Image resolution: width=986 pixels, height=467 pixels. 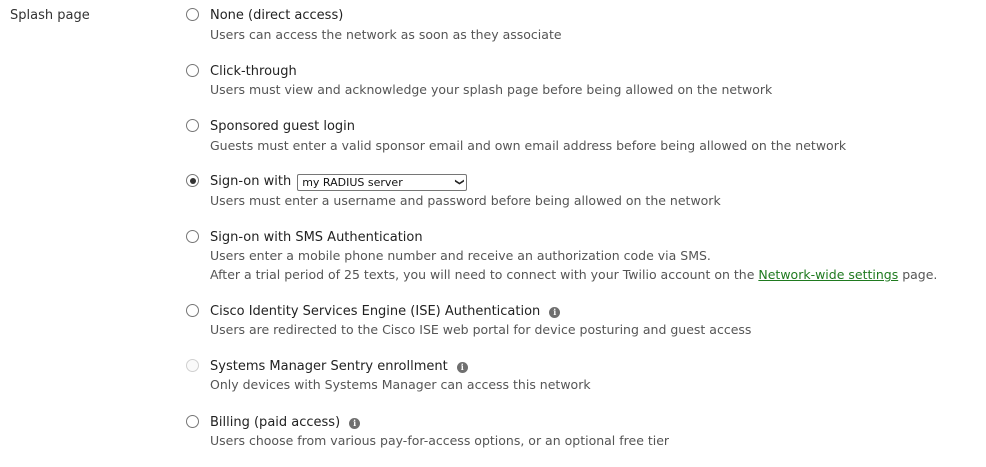 What do you see at coordinates (828, 274) in the screenshot?
I see `network-wide-settings-link: Network-wide settings` at bounding box center [828, 274].